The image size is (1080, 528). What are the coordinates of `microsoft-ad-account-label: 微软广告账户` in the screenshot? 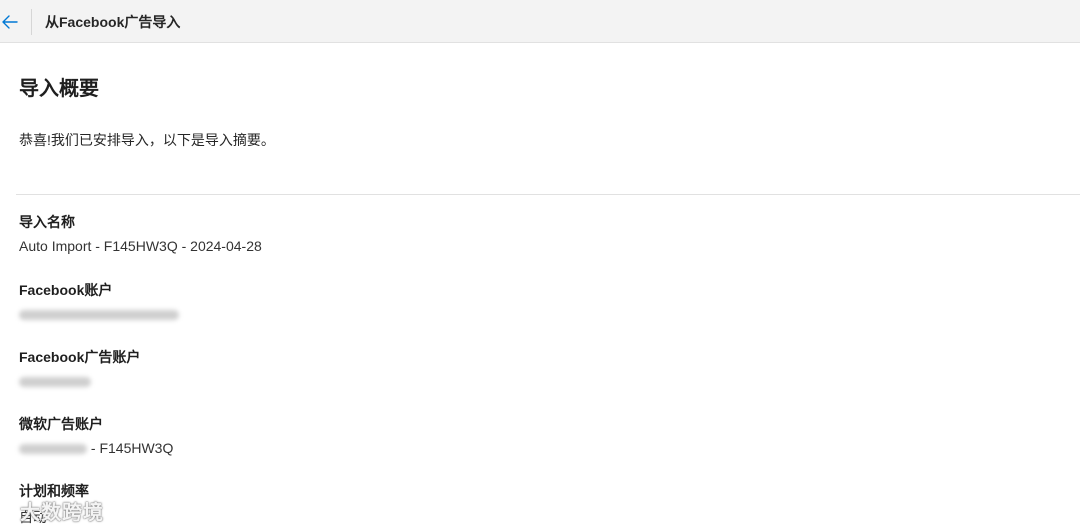 It's located at (61, 424).